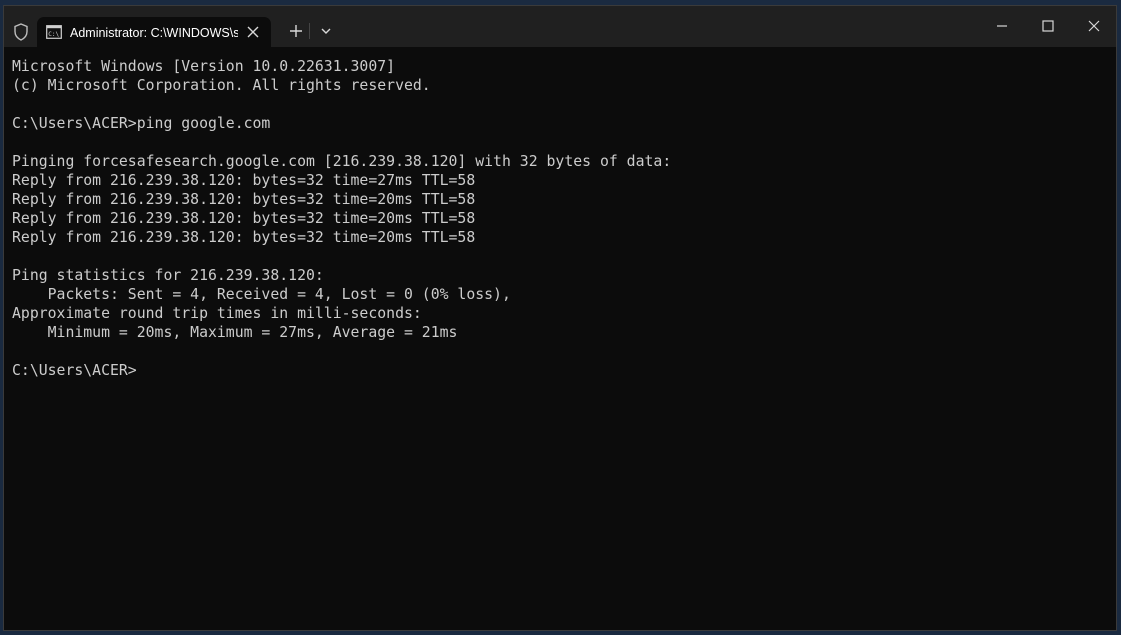 The width and height of the screenshot is (1121, 635). What do you see at coordinates (296, 31) in the screenshot?
I see `plus-icon` at bounding box center [296, 31].